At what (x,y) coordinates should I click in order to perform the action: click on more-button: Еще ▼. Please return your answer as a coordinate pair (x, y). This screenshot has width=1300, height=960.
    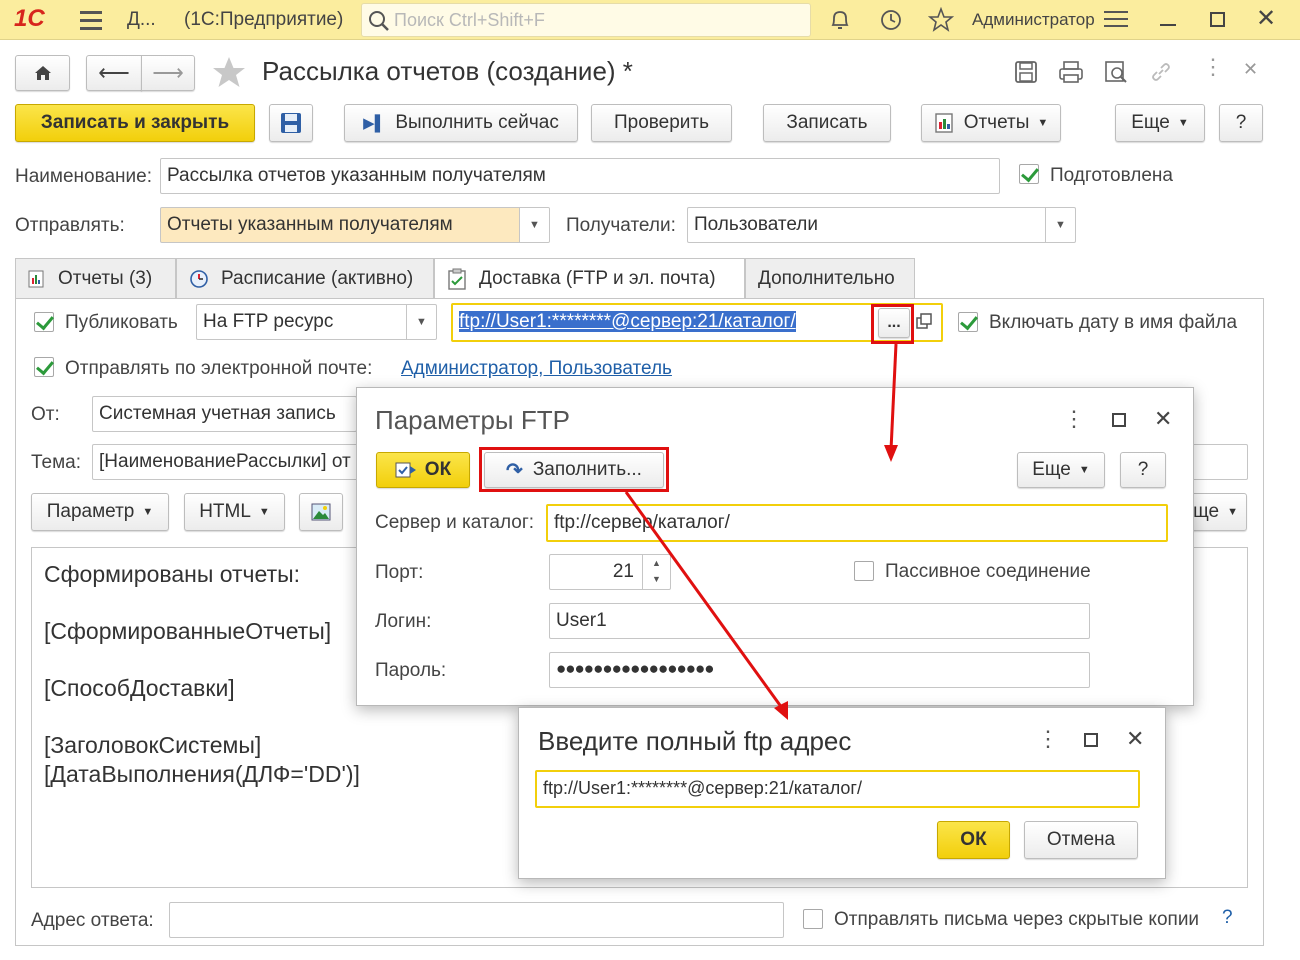
    Looking at the image, I should click on (1160, 123).